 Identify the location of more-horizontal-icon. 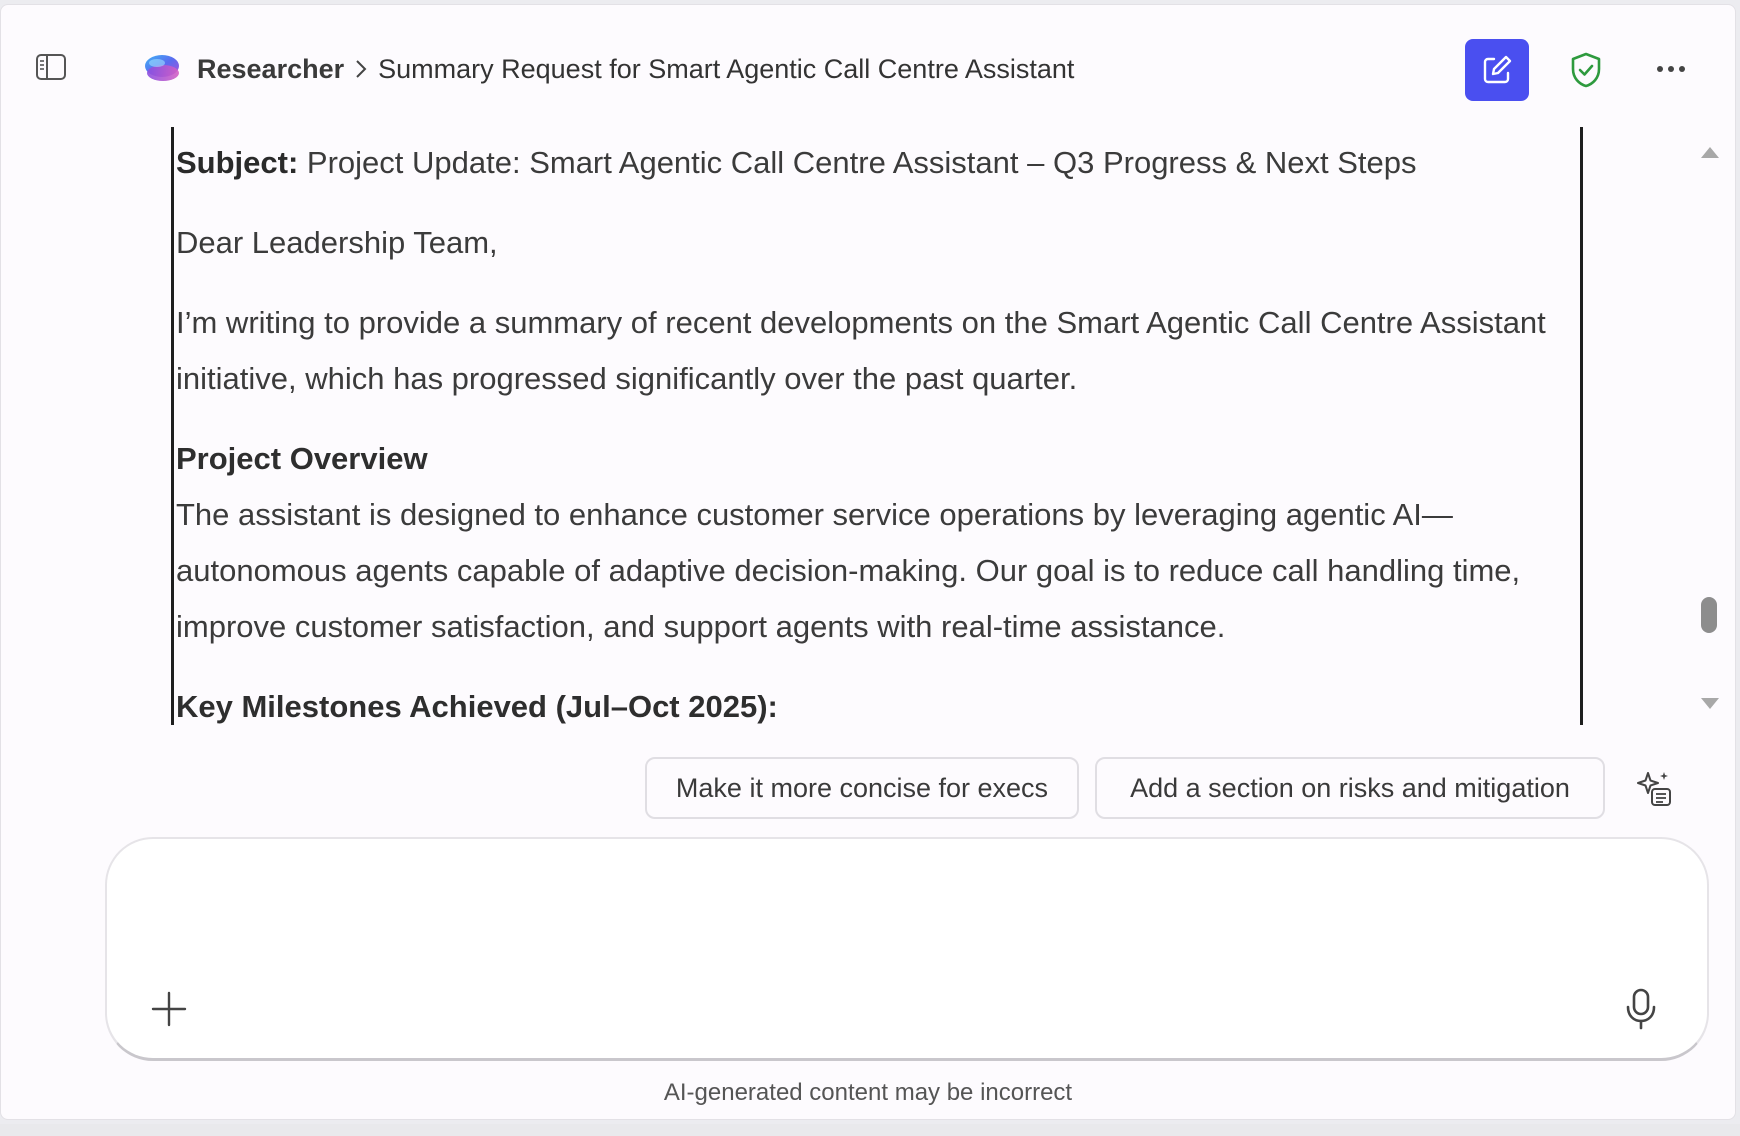
(1671, 69).